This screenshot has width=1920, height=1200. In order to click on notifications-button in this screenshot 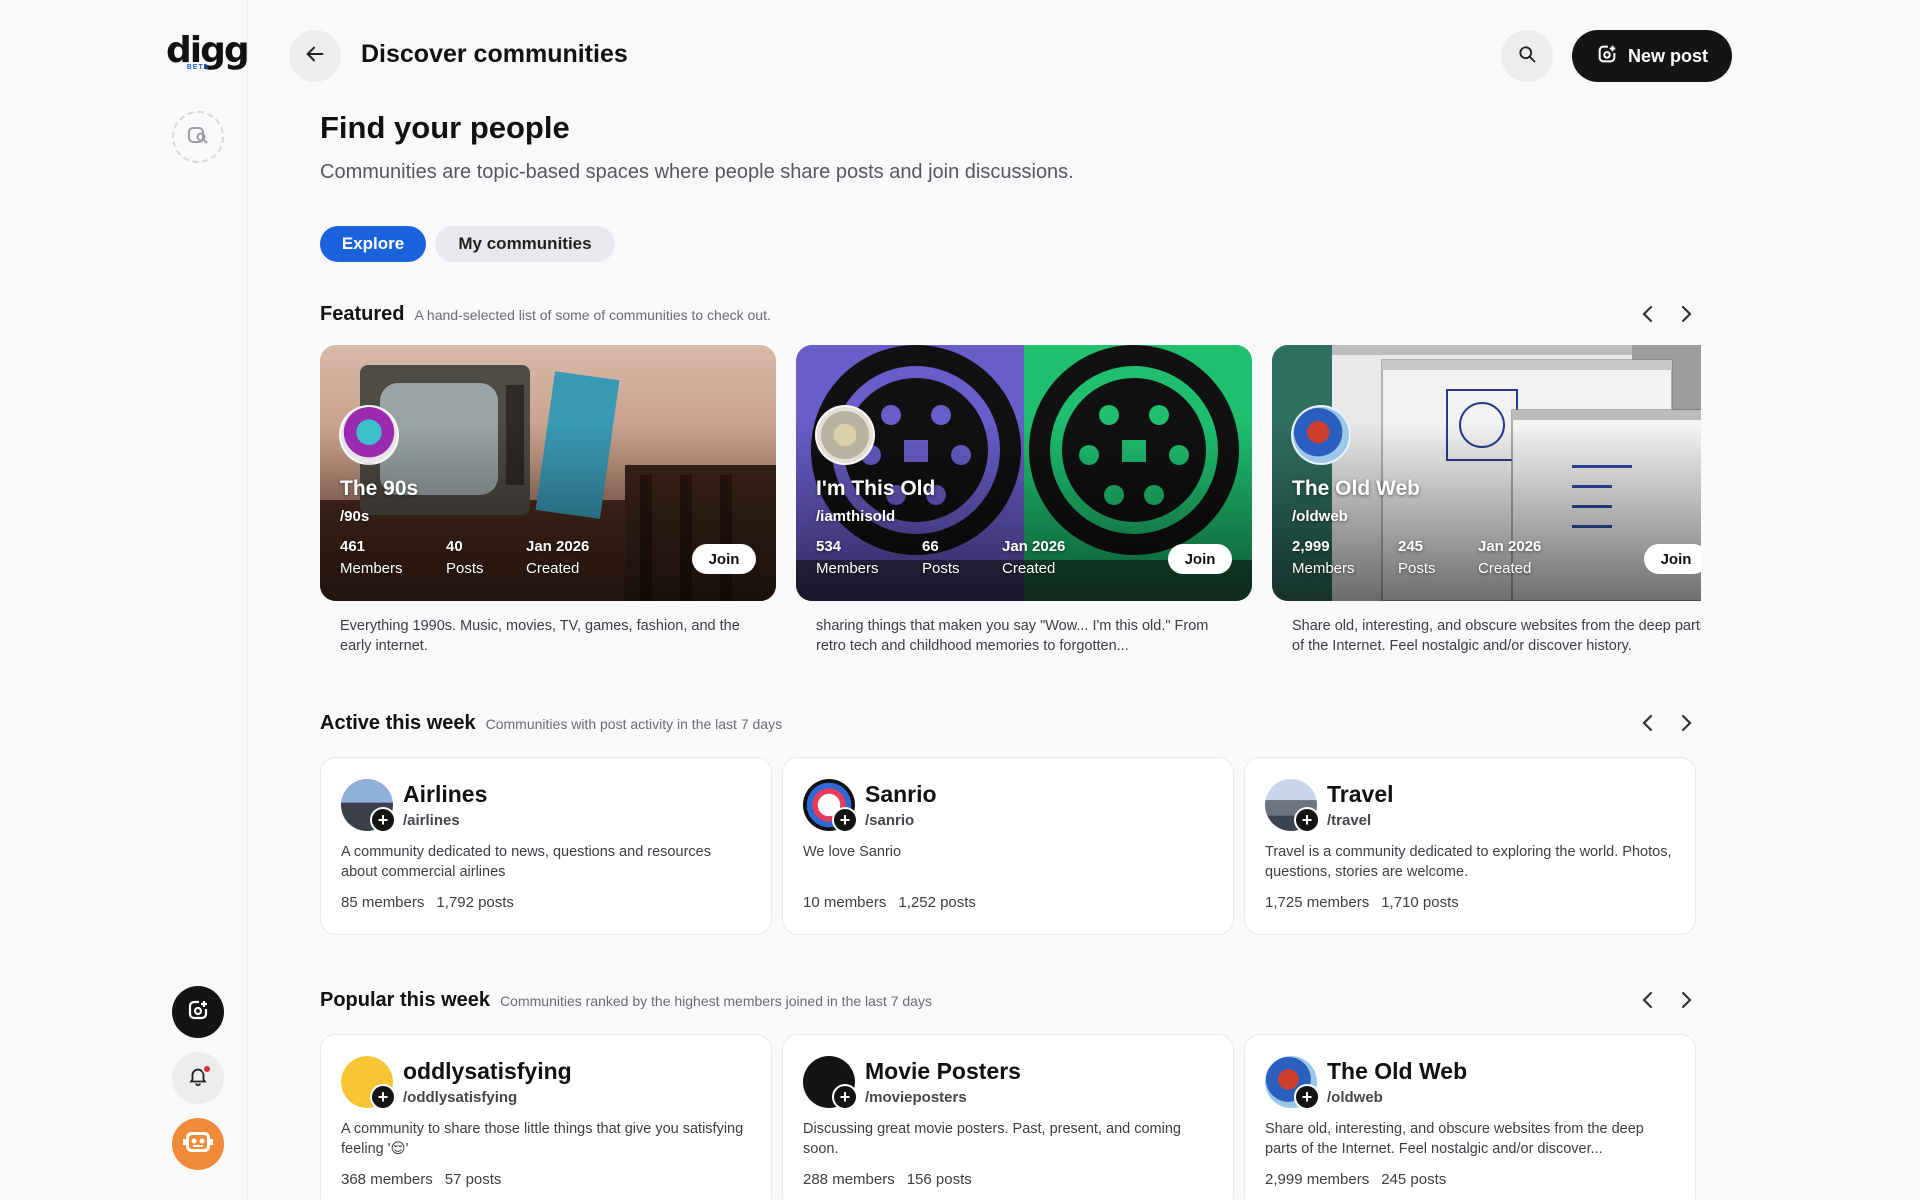, I will do `click(198, 1078)`.